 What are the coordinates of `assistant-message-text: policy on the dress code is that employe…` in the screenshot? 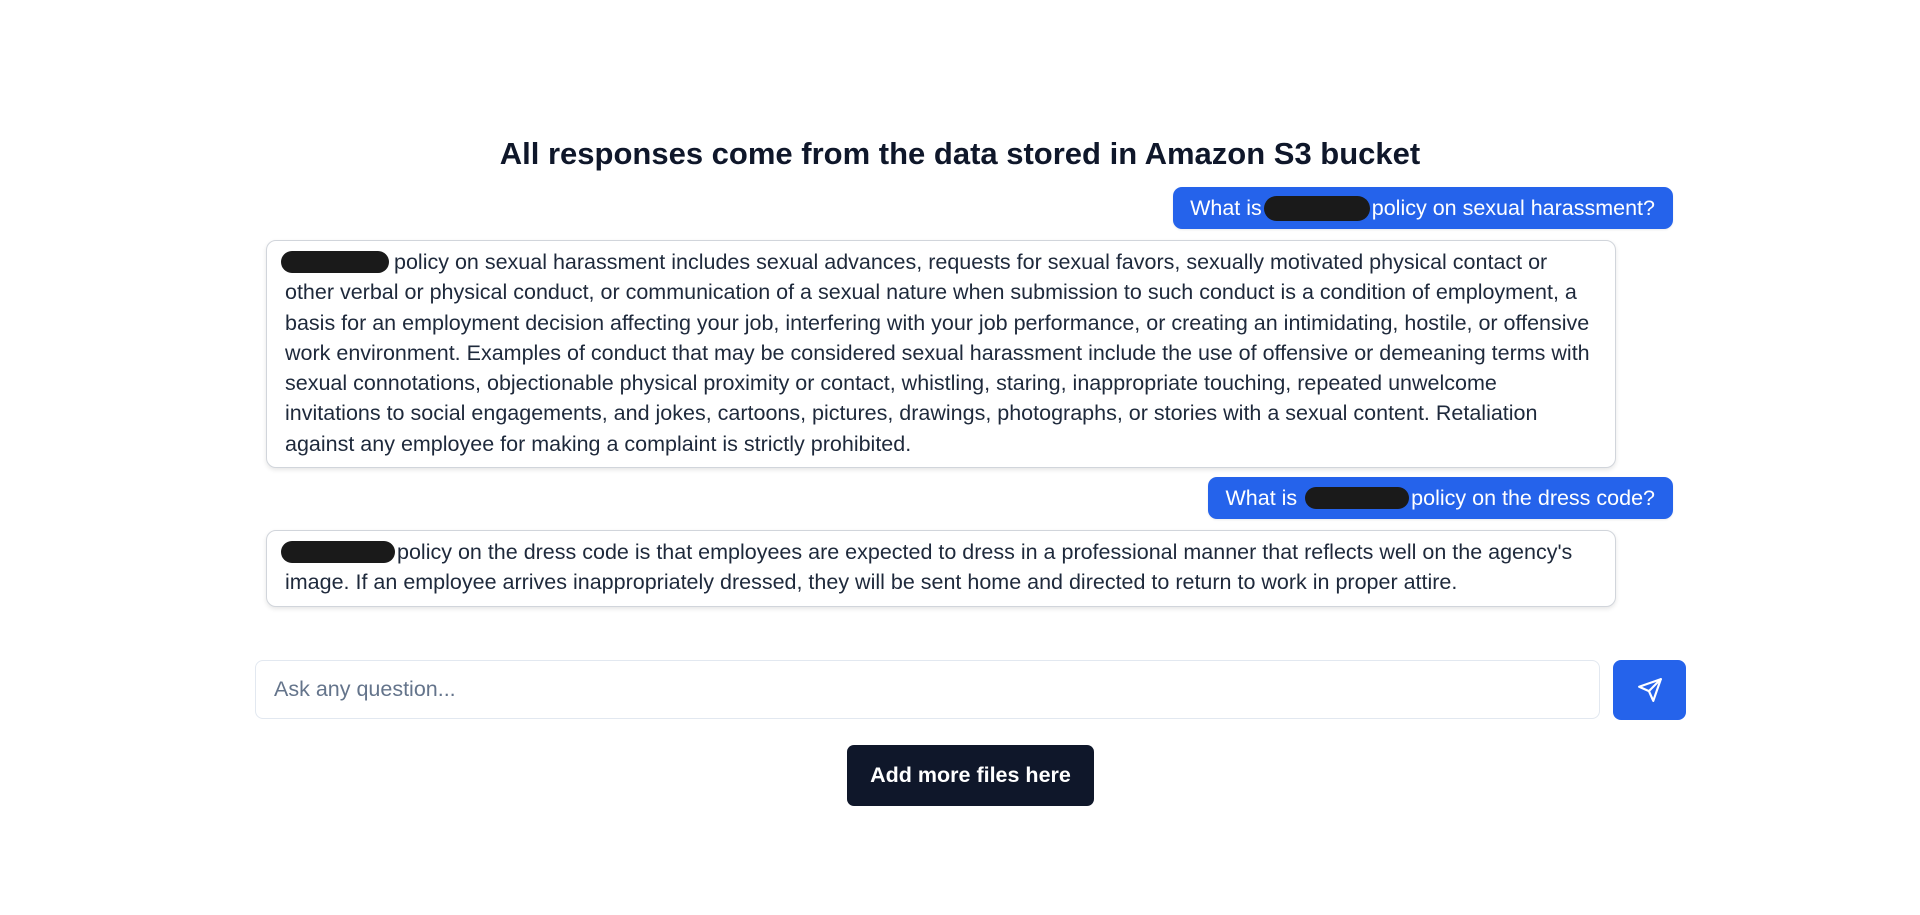 It's located at (929, 567).